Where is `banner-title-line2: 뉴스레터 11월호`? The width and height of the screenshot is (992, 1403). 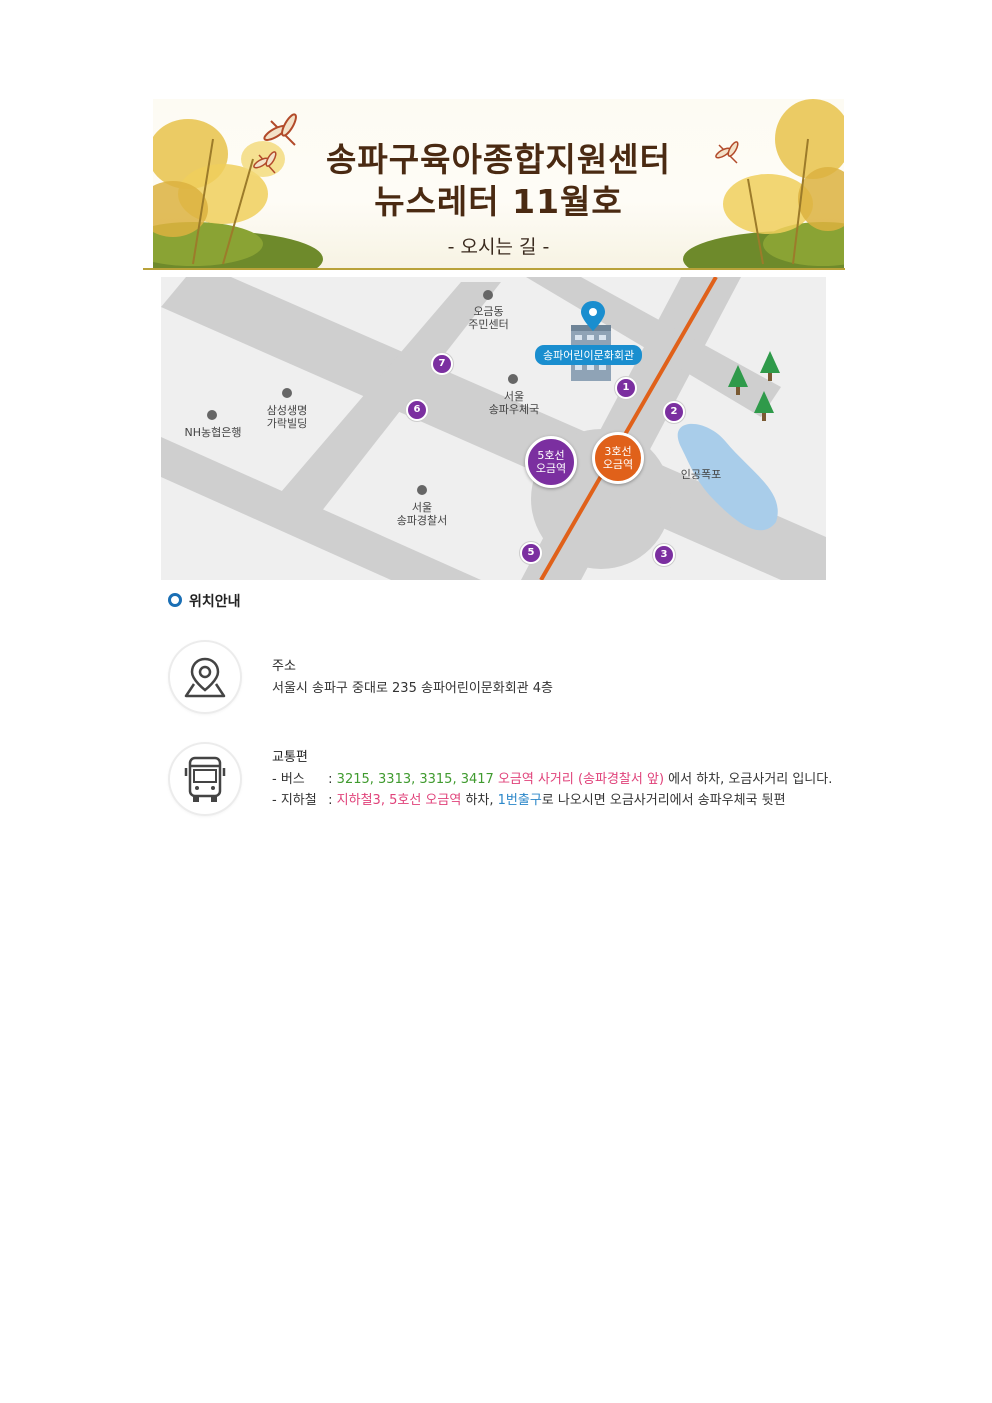 banner-title-line2: 뉴스레터 11월호 is located at coordinates (498, 201).